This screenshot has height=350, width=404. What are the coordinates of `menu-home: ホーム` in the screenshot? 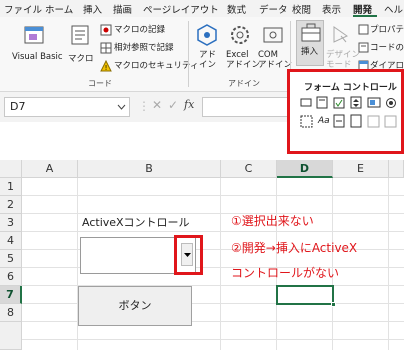 It's located at (59, 9).